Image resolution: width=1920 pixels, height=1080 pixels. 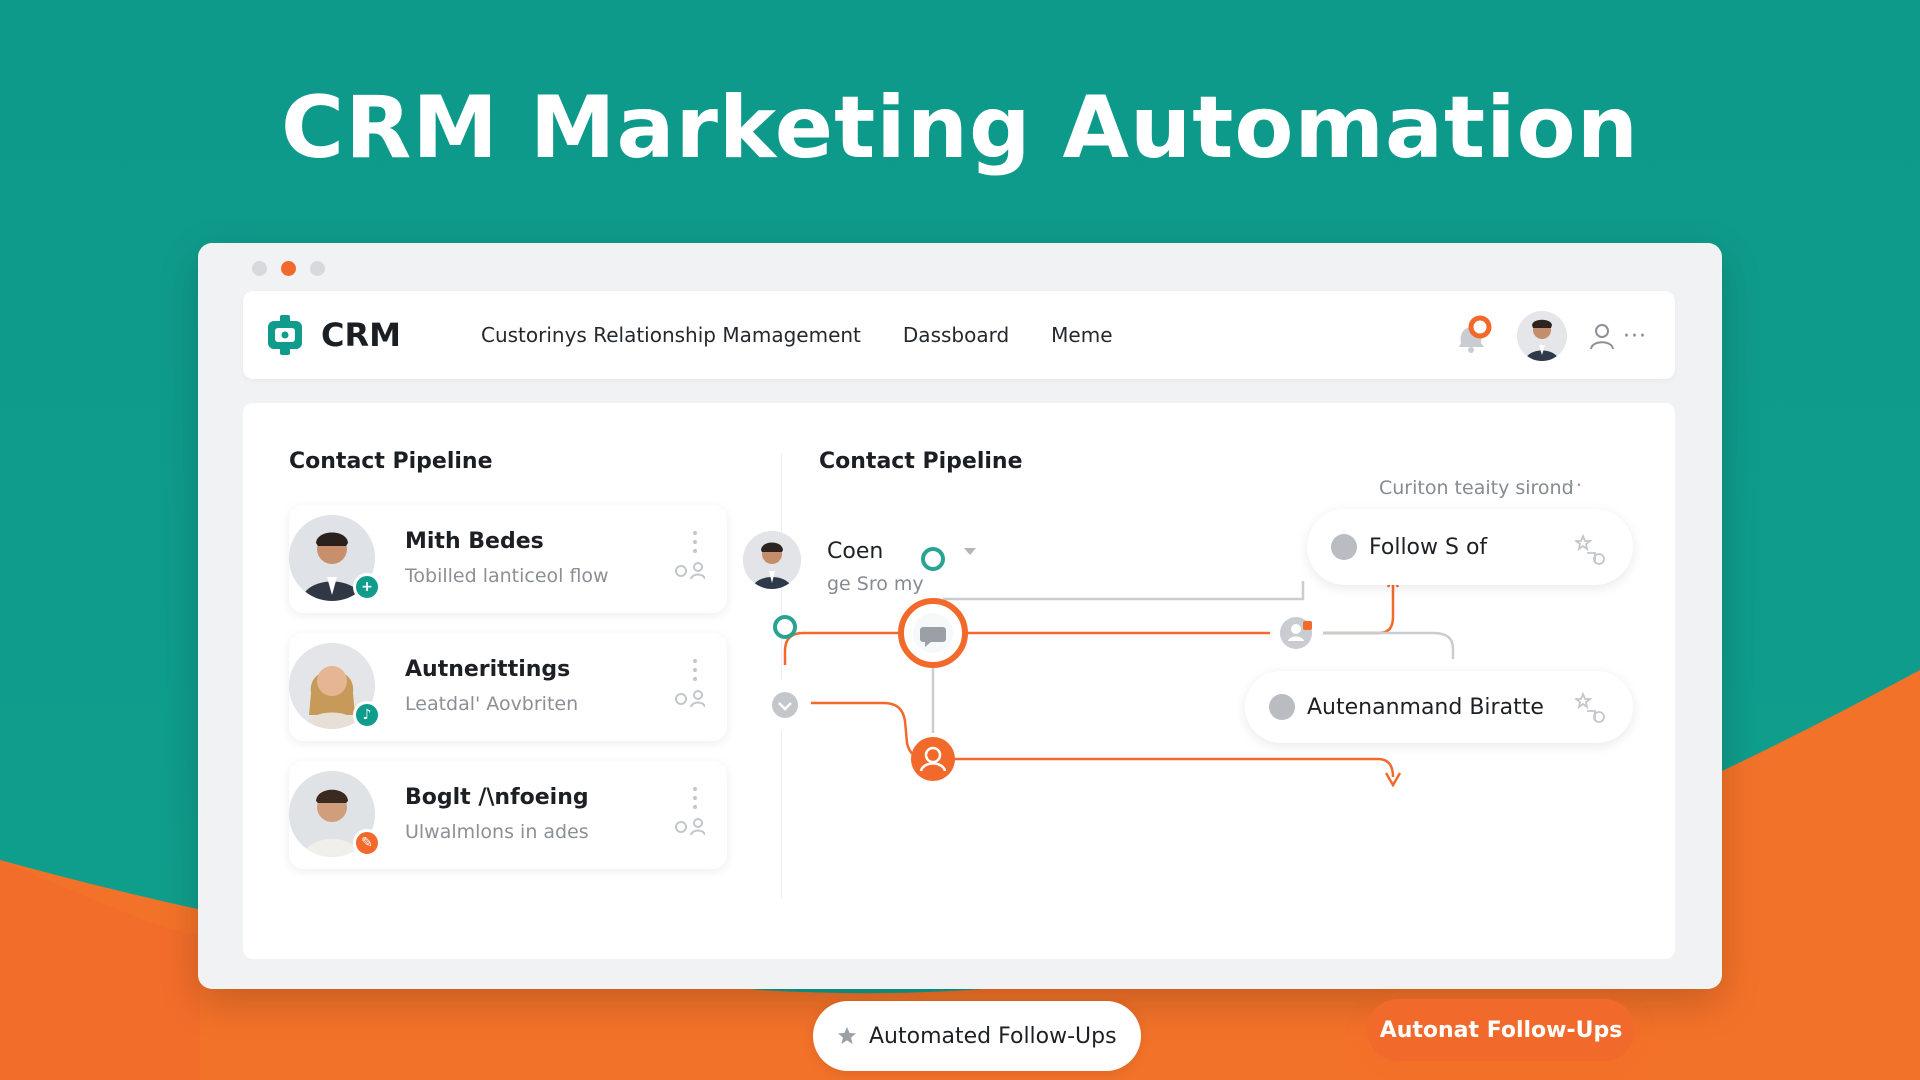 I want to click on follow-node: Follow S of, so click(x=1470, y=547).